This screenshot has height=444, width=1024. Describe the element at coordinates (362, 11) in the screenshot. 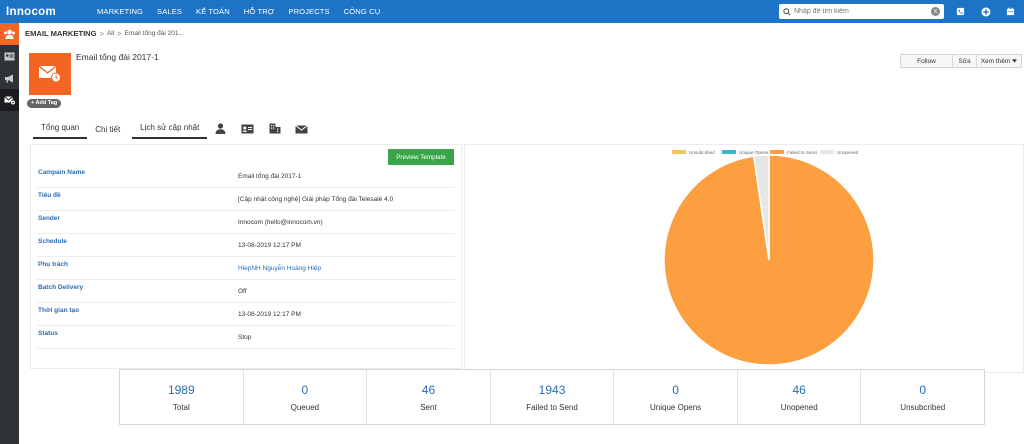

I see `nav-tools: CÔNG CỤ` at that location.